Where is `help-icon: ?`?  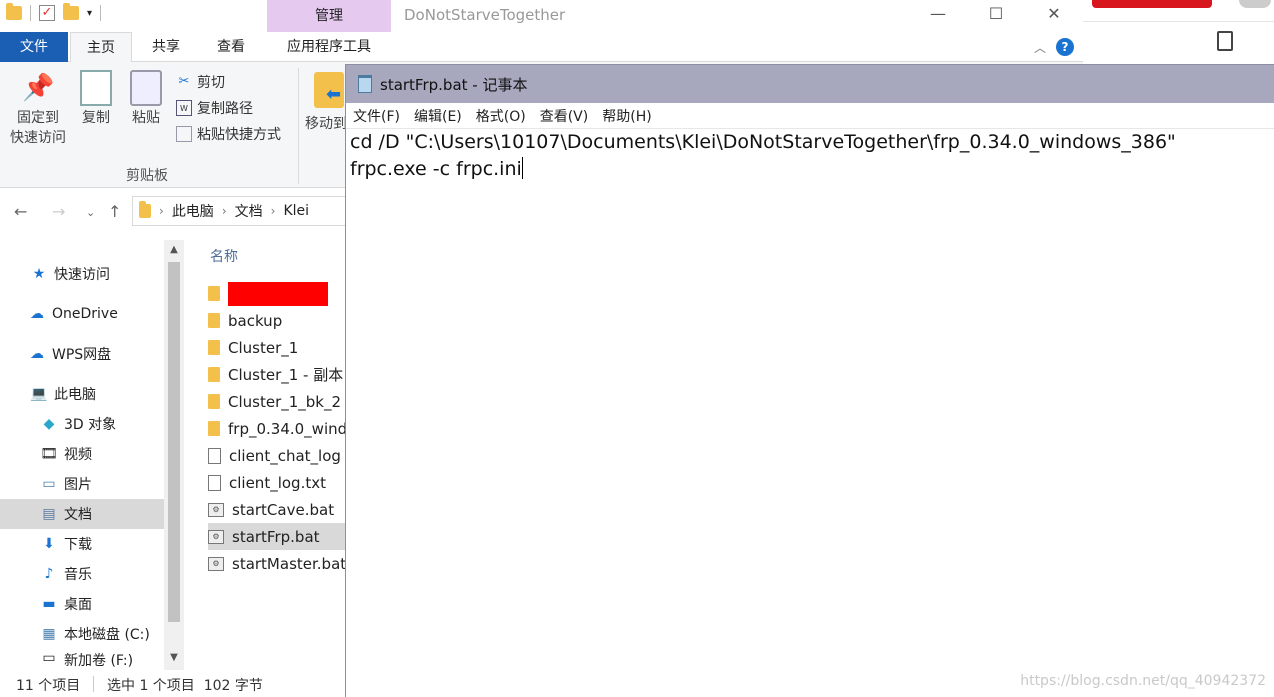
help-icon: ? is located at coordinates (1065, 47).